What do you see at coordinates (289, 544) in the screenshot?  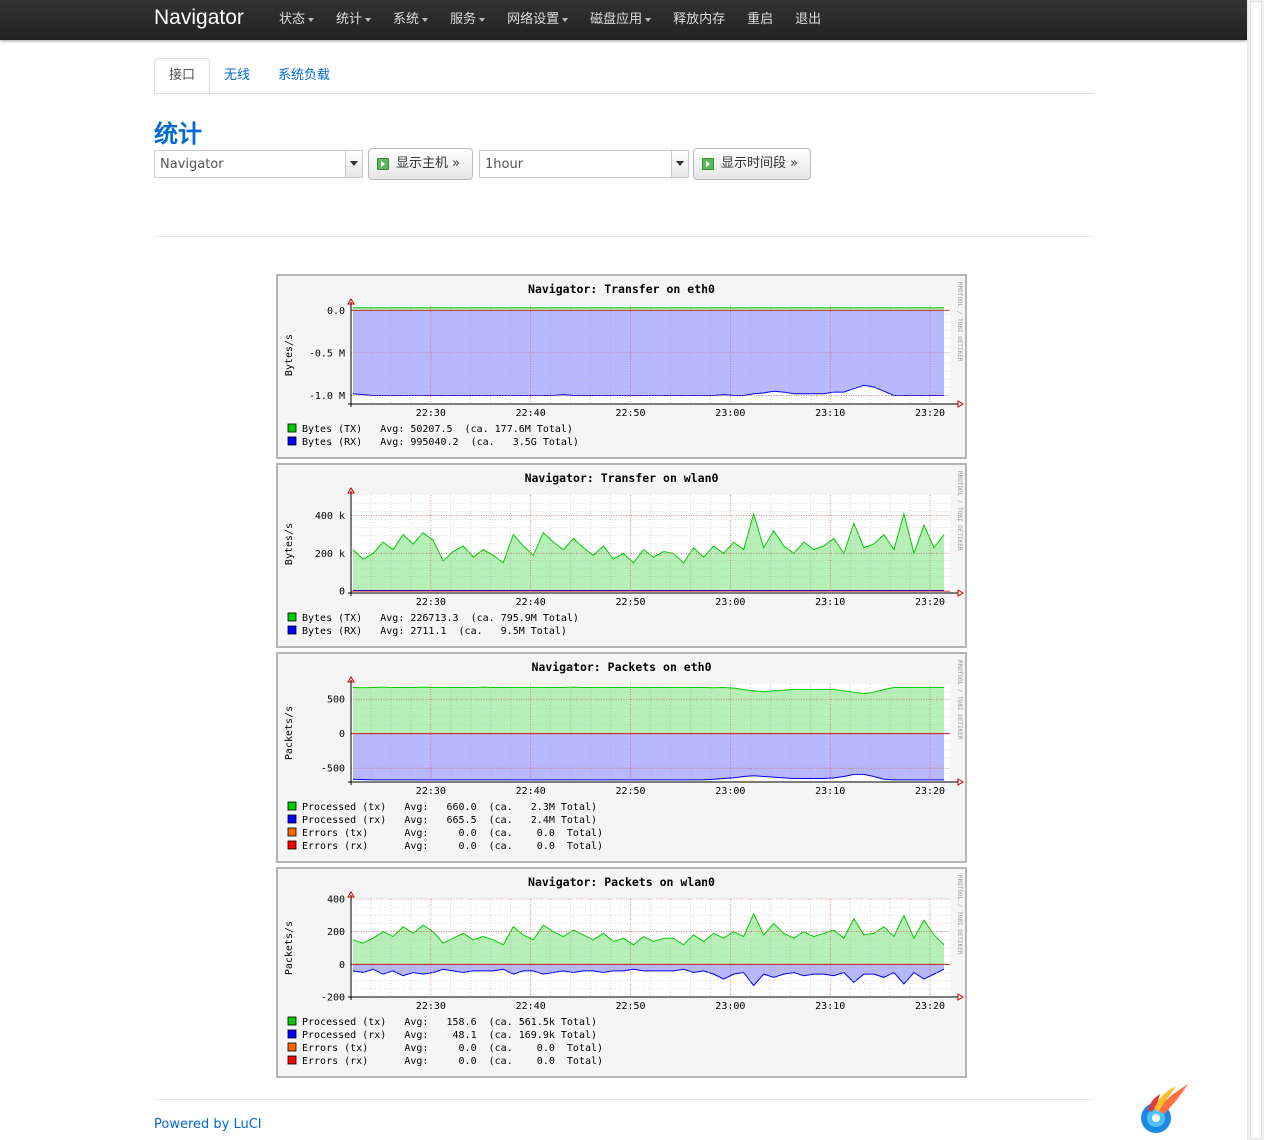 I see `y-axis-label: Bytes/s` at bounding box center [289, 544].